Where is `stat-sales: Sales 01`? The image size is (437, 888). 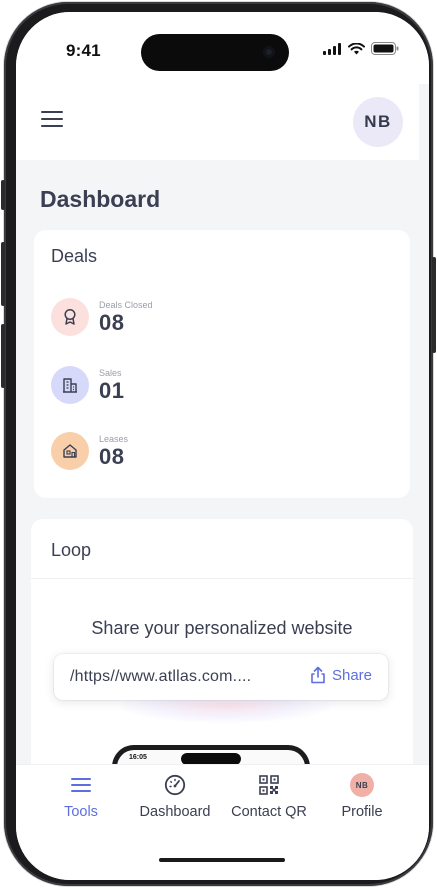 stat-sales: Sales 01 is located at coordinates (87, 385).